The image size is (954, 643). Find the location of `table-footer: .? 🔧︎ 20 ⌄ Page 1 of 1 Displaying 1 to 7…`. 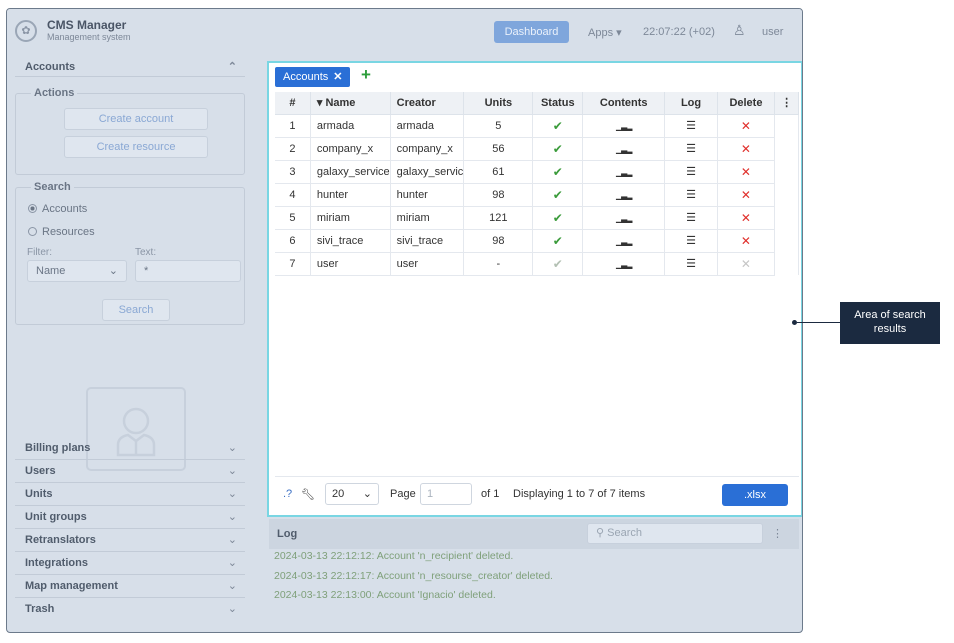

table-footer: .? 🔧︎ 20 ⌄ Page 1 of 1 Displaying 1 to 7… is located at coordinates (537, 493).